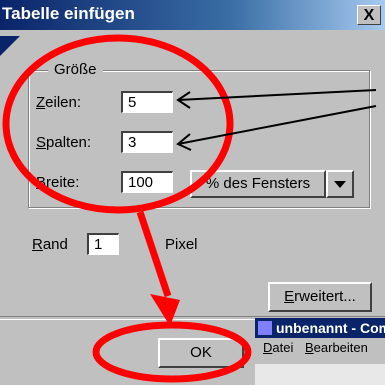 The width and height of the screenshot is (385, 385). I want to click on background-window: unbenannt - Comp Datei Bearbeiten, so click(320, 351).